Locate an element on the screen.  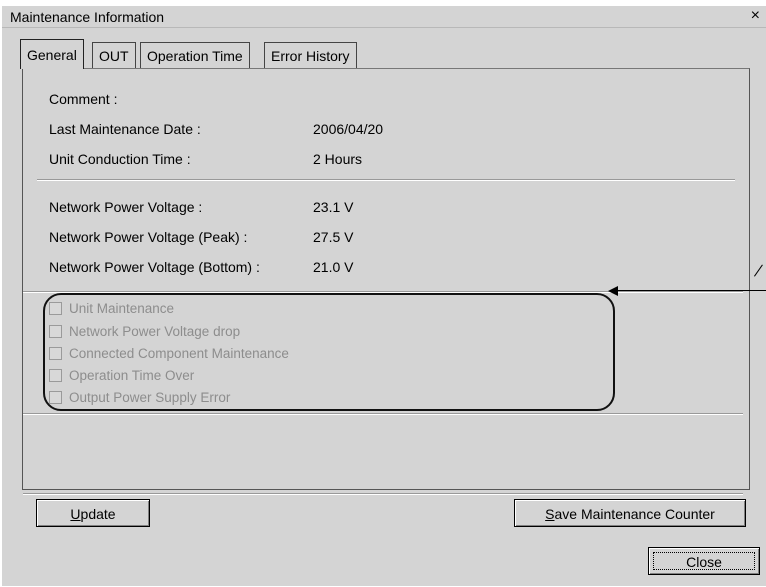
update-button: Update is located at coordinates (93, 513).